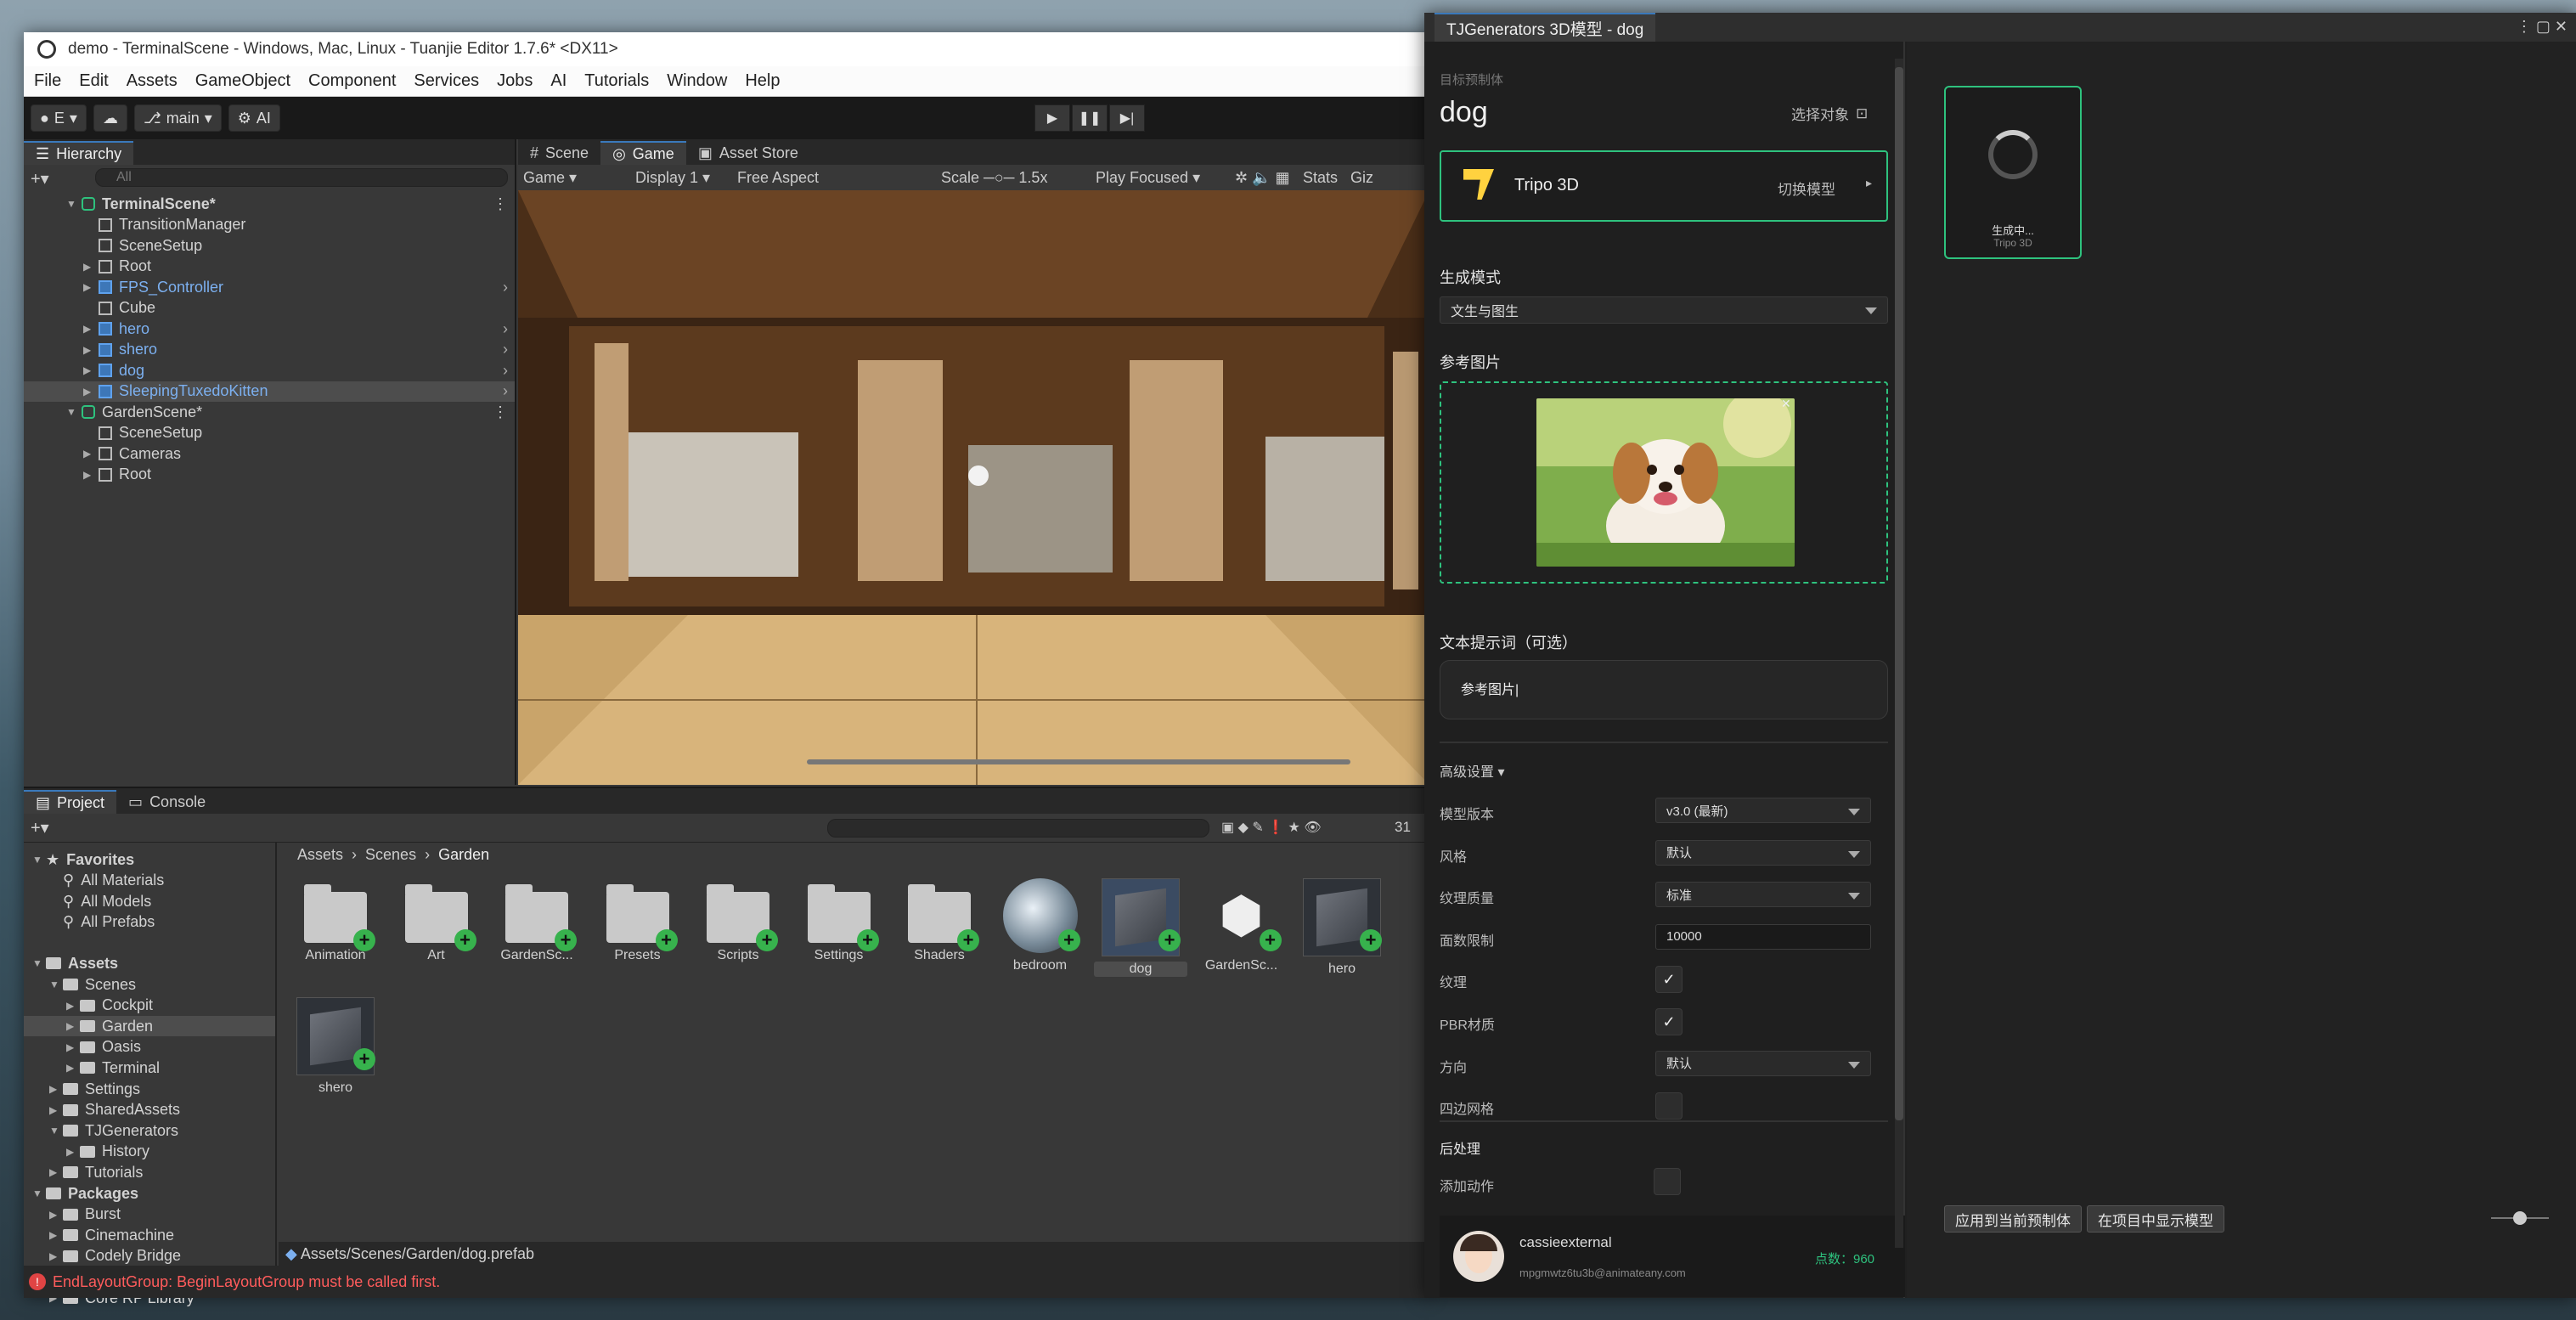 This screenshot has height=1320, width=2576. I want to click on project-tree-row: ▼ TJGenerators, so click(149, 1130).